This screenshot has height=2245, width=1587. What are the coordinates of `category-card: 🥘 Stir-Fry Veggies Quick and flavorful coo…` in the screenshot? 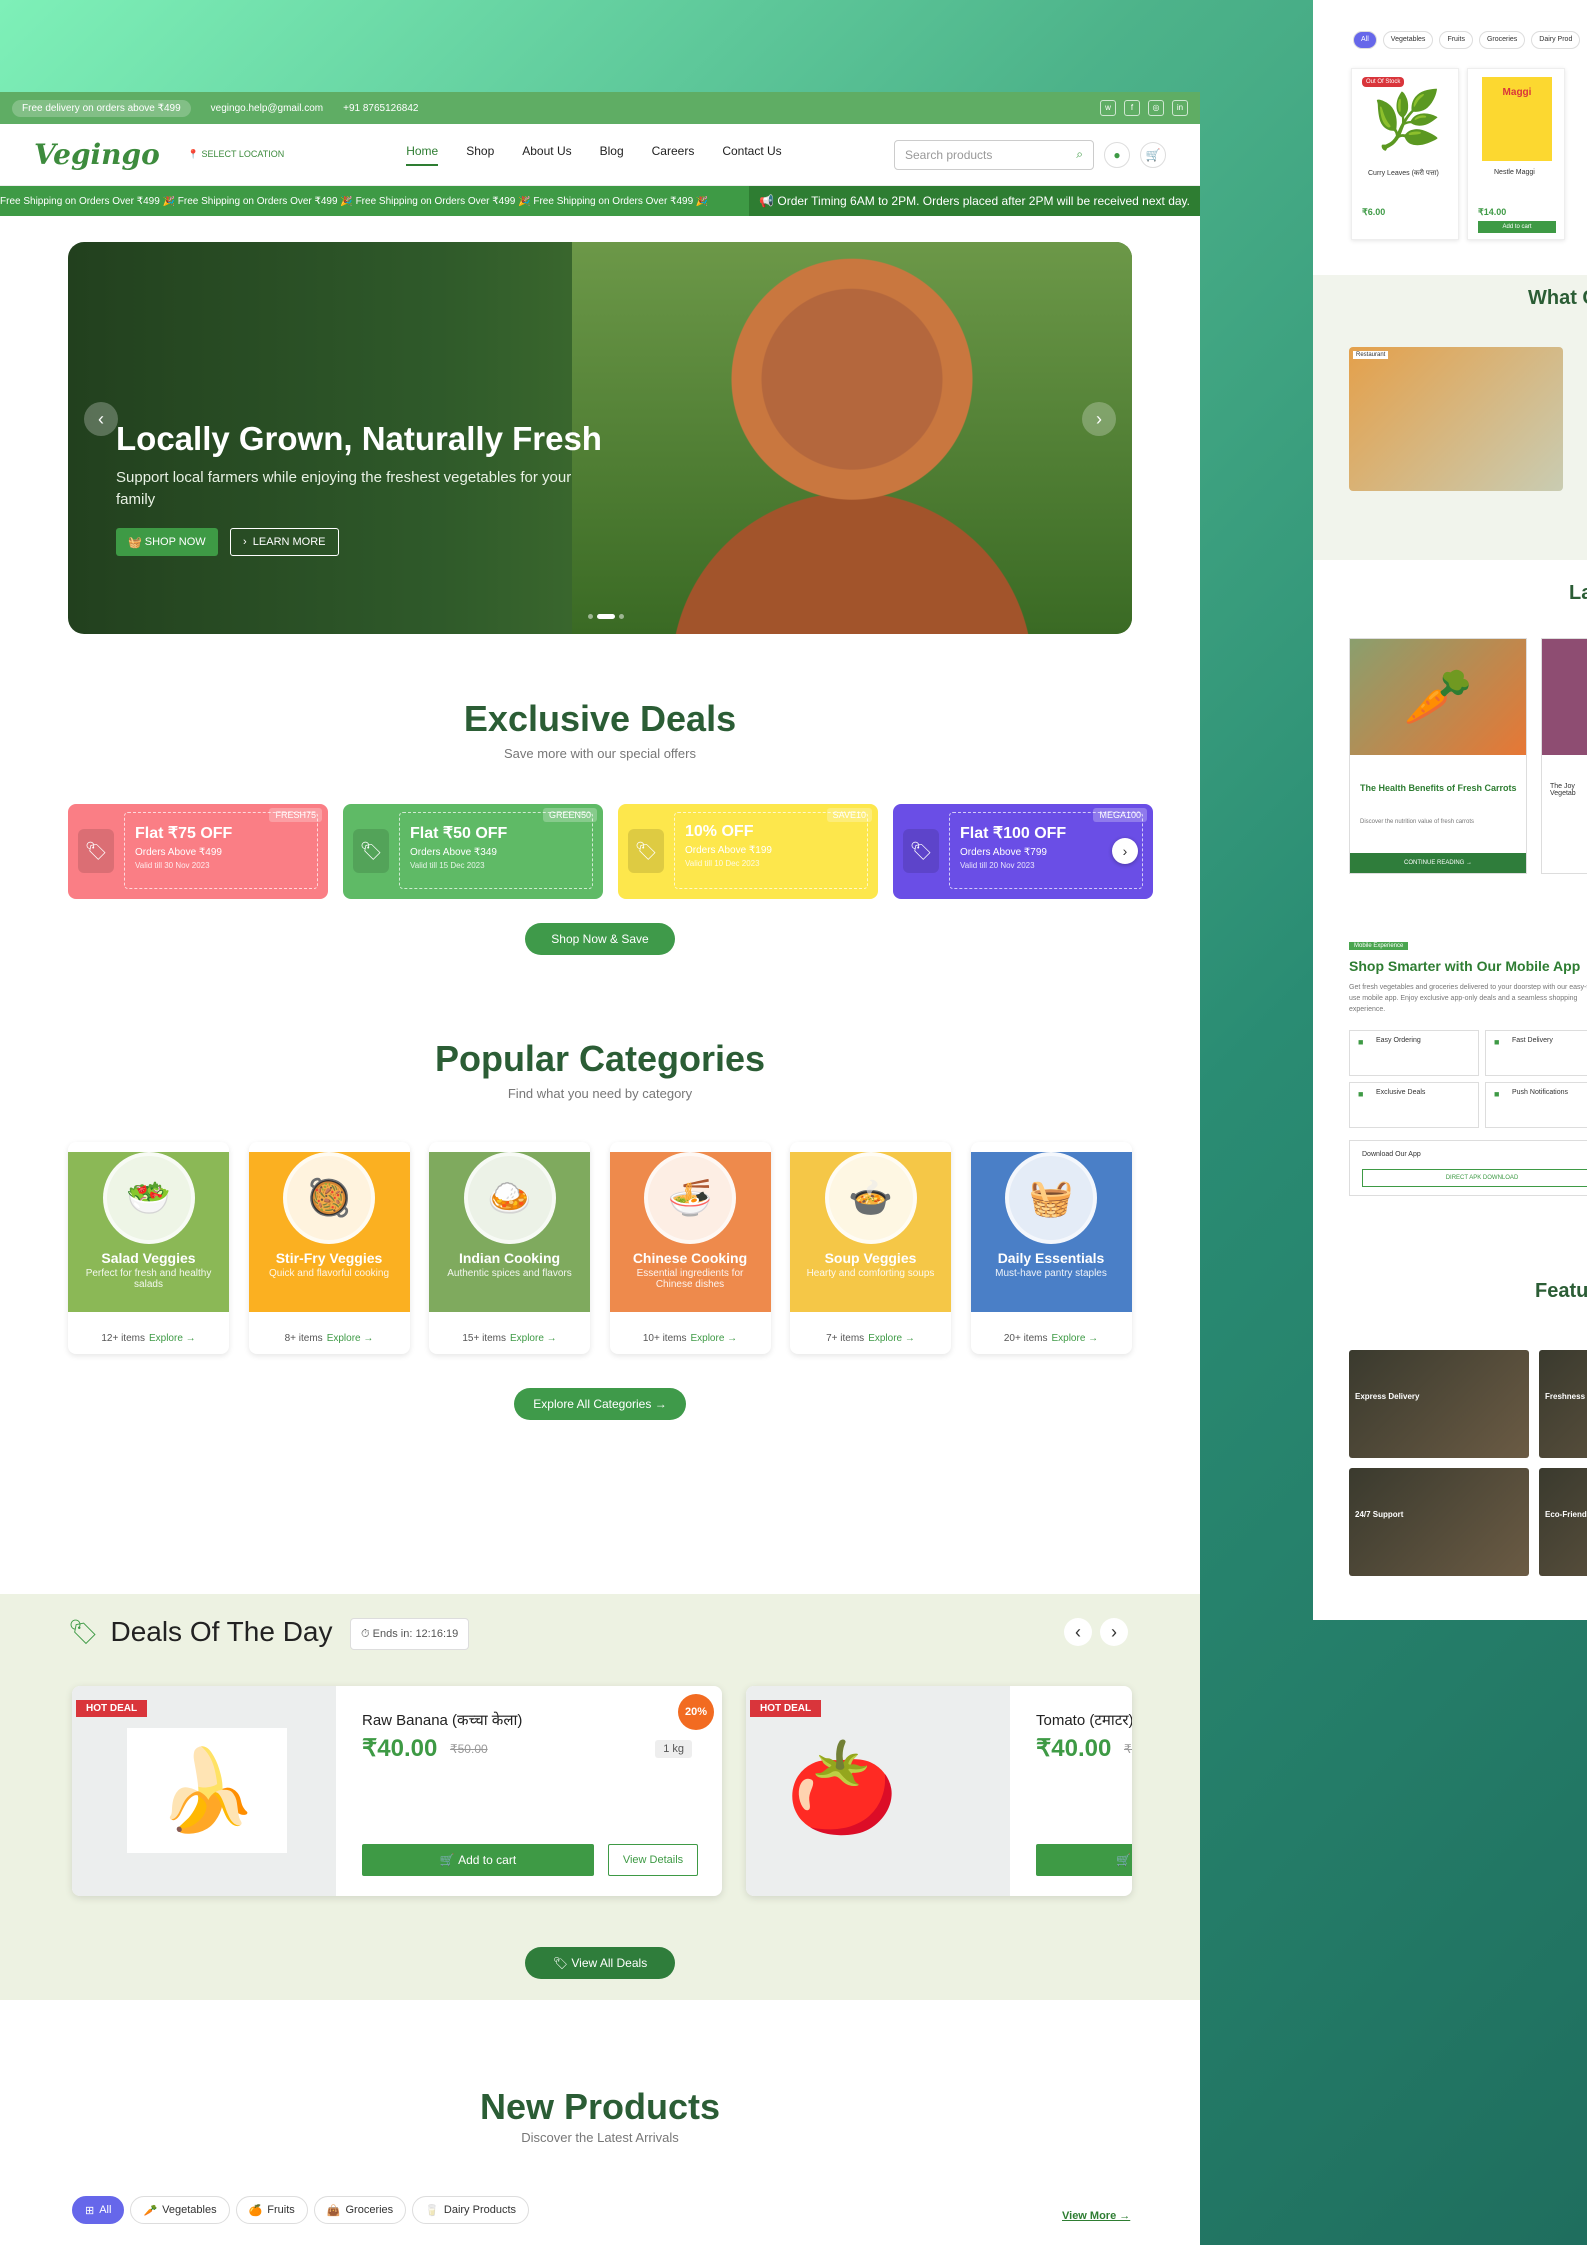 It's located at (329, 1248).